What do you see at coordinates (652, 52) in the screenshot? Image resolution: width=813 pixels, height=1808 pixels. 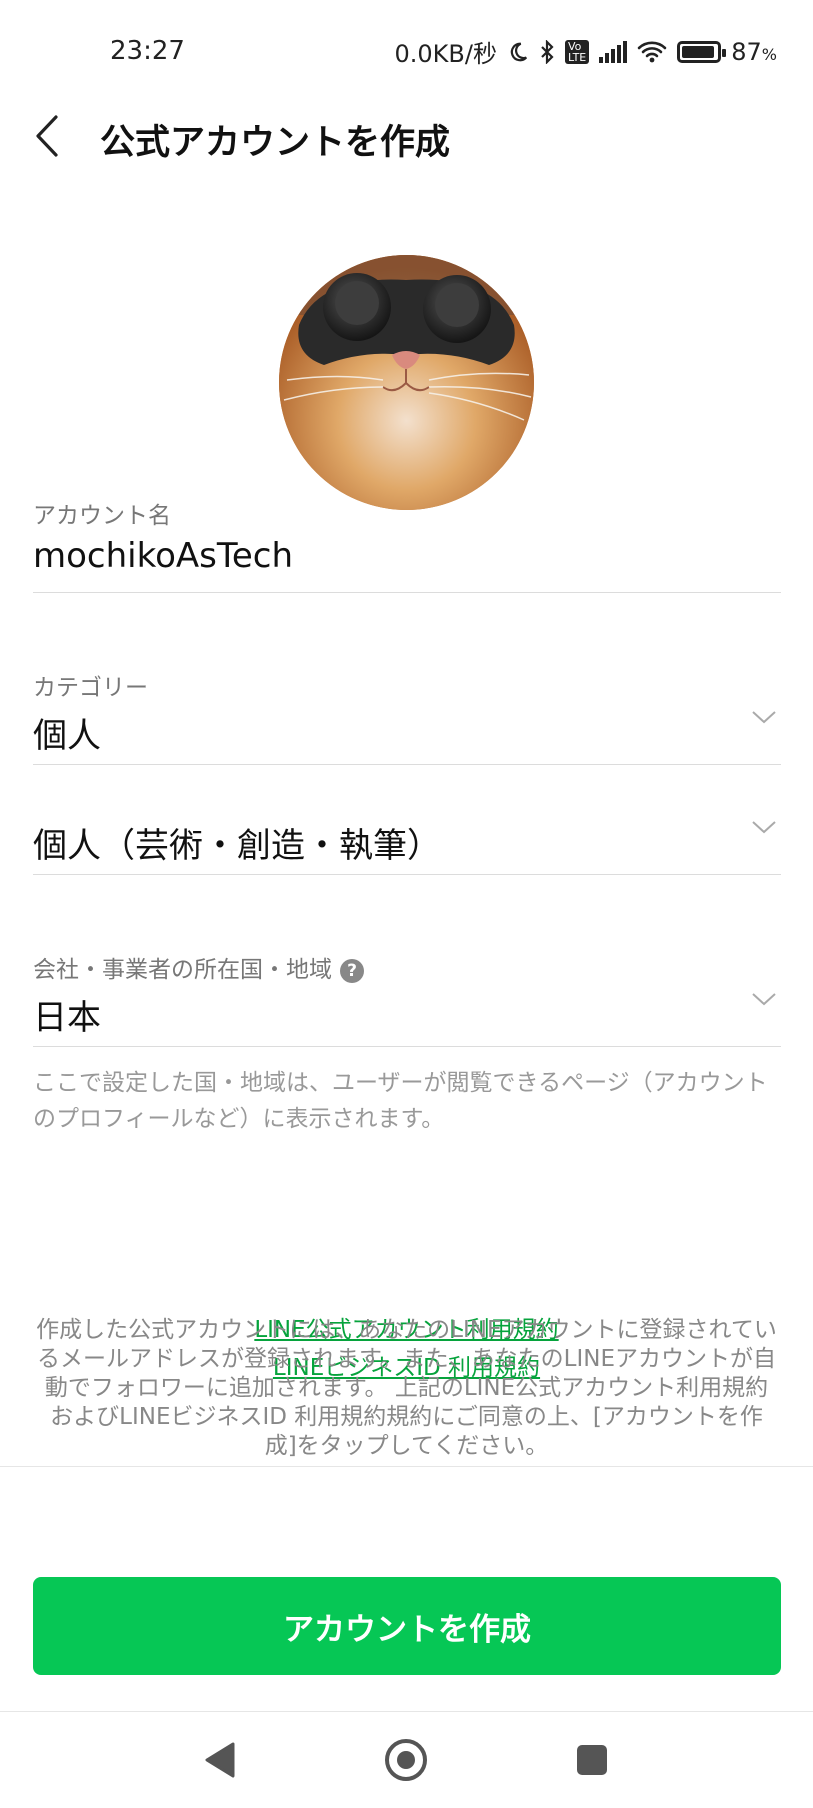 I see `wifi-icon` at bounding box center [652, 52].